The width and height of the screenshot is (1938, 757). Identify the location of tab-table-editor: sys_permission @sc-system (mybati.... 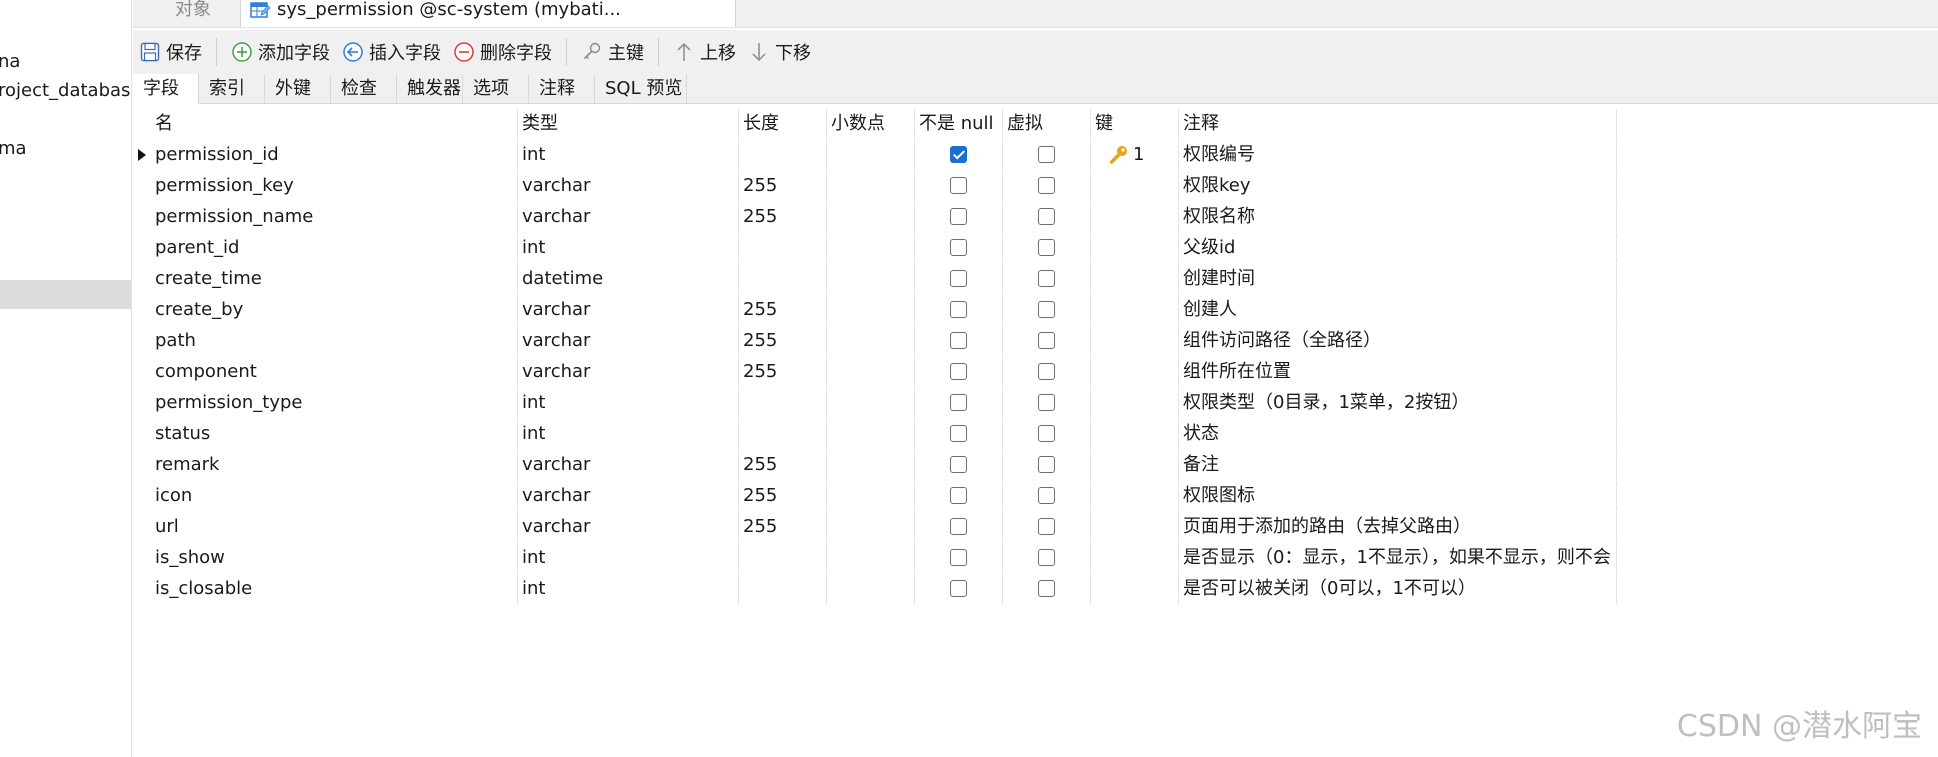
(488, 13).